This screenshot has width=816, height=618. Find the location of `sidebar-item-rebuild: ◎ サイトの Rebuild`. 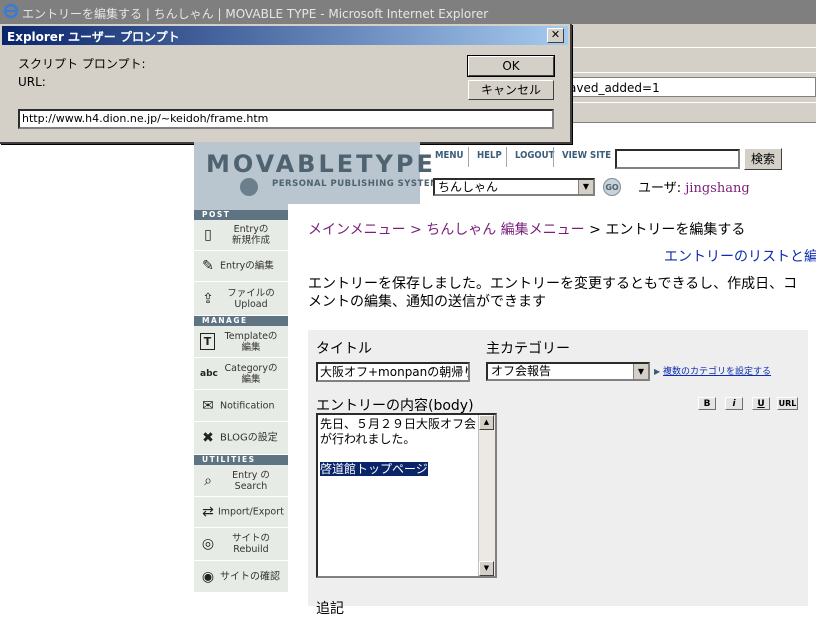

sidebar-item-rebuild: ◎ サイトの Rebuild is located at coordinates (241, 544).